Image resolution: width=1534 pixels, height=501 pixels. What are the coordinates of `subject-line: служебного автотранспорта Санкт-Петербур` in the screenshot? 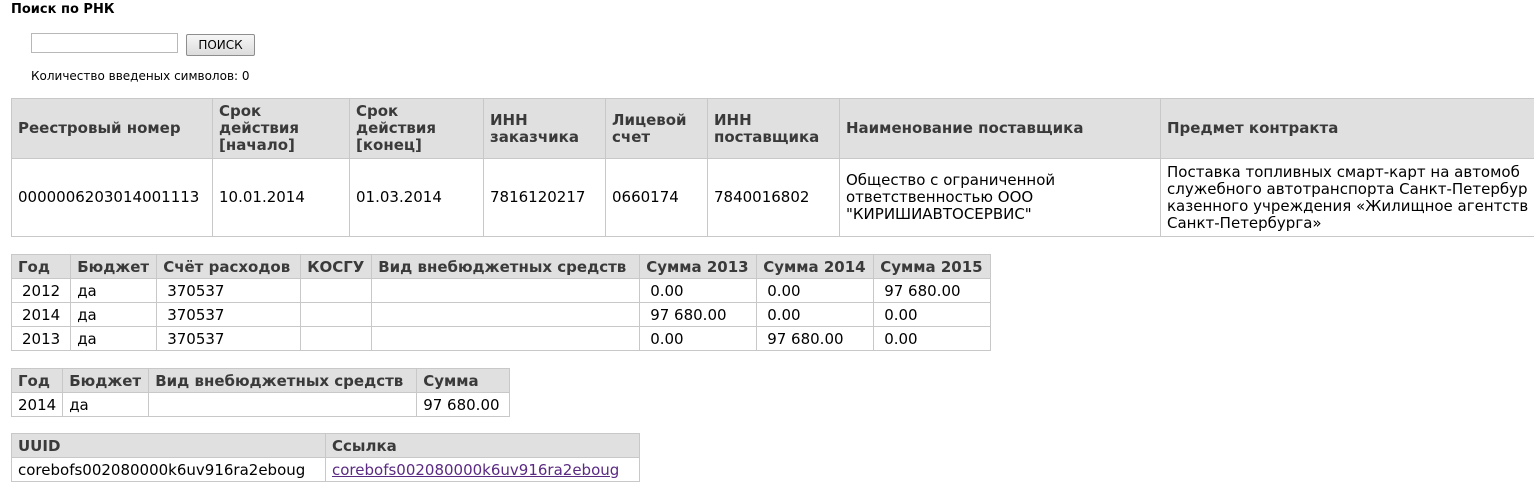 It's located at (1347, 188).